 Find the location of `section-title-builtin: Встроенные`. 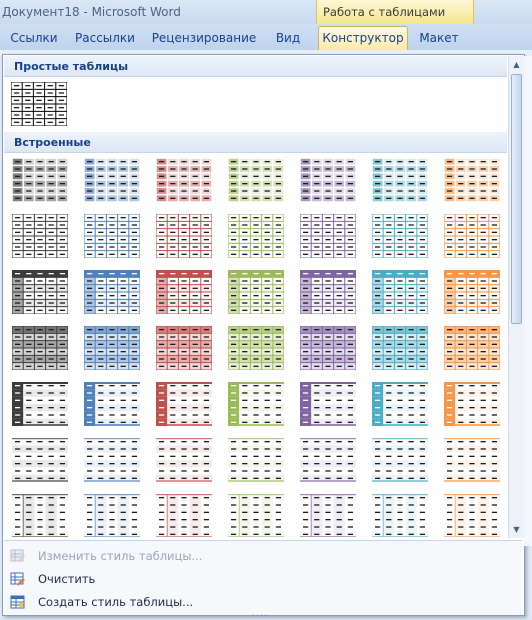

section-title-builtin: Встроенные is located at coordinates (52, 142).